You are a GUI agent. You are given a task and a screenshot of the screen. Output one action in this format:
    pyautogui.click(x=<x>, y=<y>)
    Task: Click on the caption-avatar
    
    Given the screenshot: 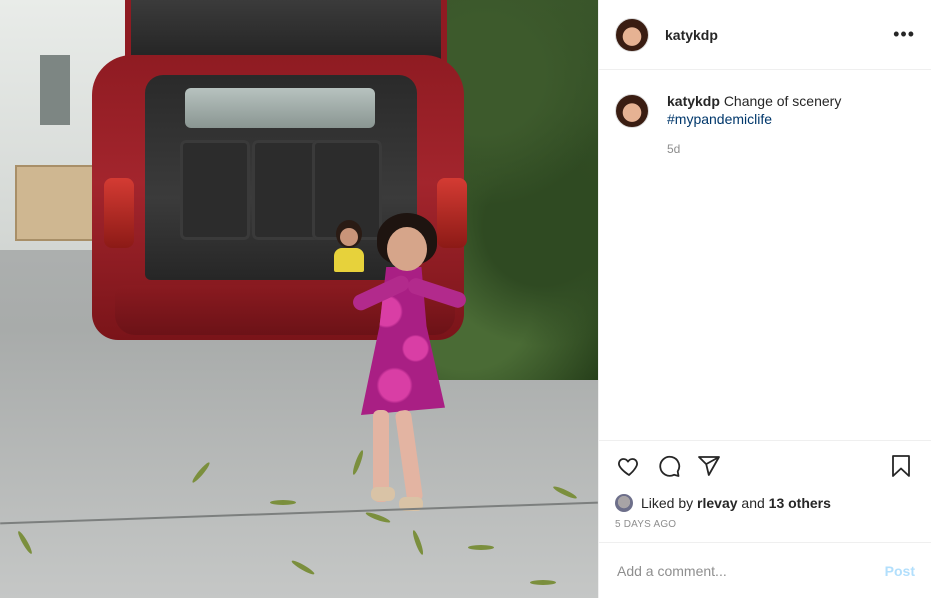 What is the action you would take?
    pyautogui.click(x=632, y=111)
    